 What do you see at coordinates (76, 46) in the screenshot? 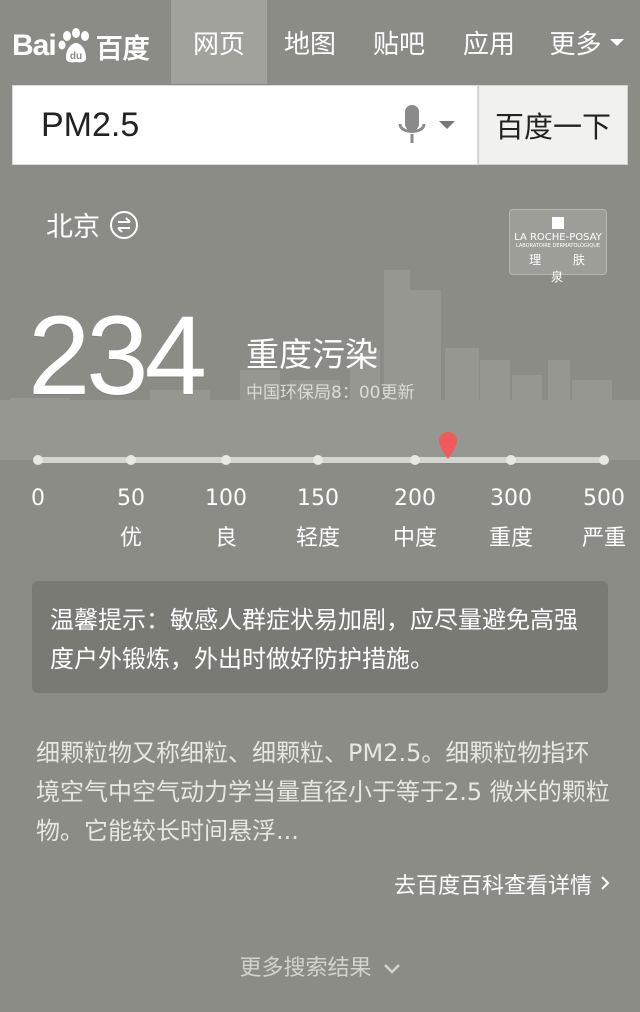
I see `paw-icon: du` at bounding box center [76, 46].